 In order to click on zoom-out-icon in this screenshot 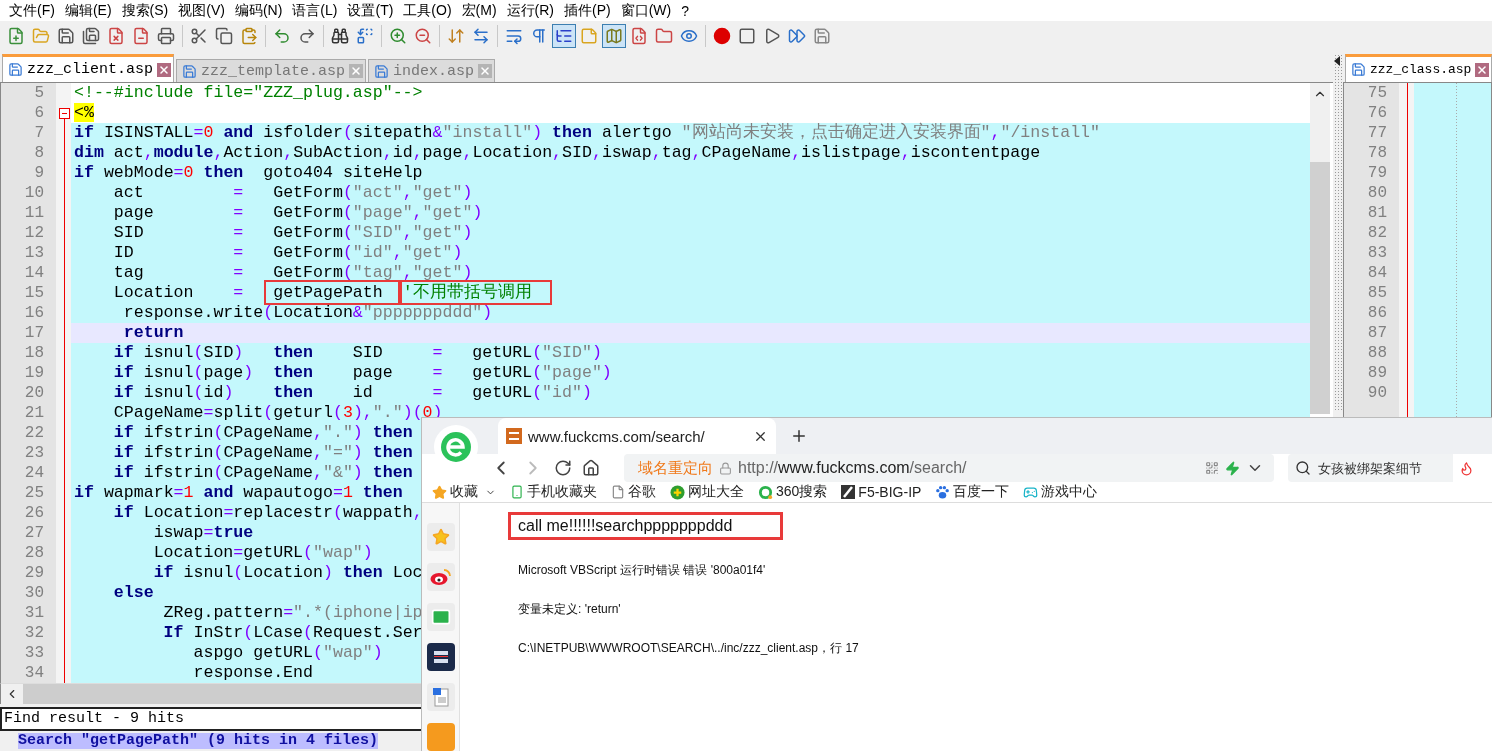, I will do `click(423, 35)`.